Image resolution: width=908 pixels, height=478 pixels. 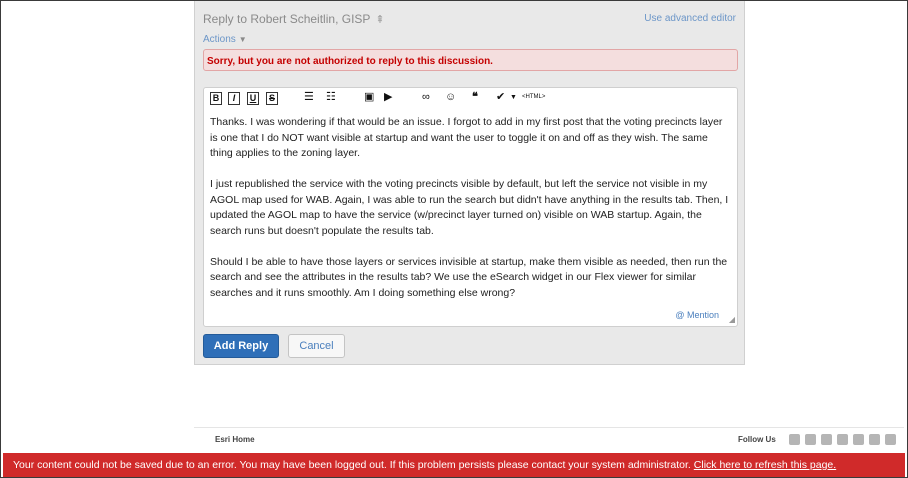 I want to click on editor-toolbar: B I U S ☰ ☷ ▣ ▶ ∞ ☺ ❝ ✔ ▼ <HTML>, so click(x=470, y=98).